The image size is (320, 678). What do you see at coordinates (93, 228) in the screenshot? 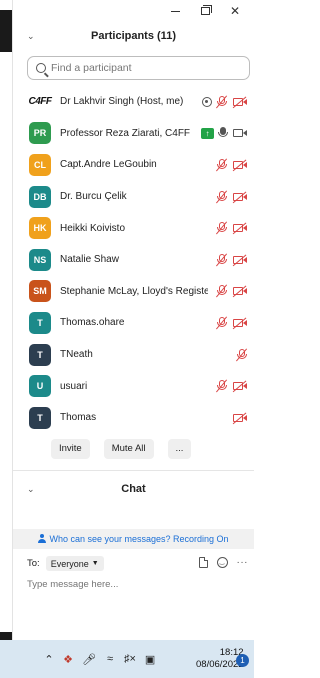
I see `participant-name: Heikki Koivisto` at bounding box center [93, 228].